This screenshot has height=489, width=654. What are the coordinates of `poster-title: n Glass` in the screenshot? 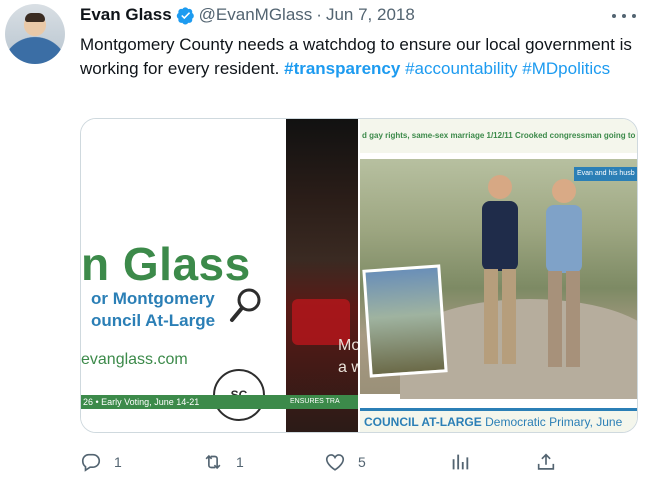 It's located at (166, 264).